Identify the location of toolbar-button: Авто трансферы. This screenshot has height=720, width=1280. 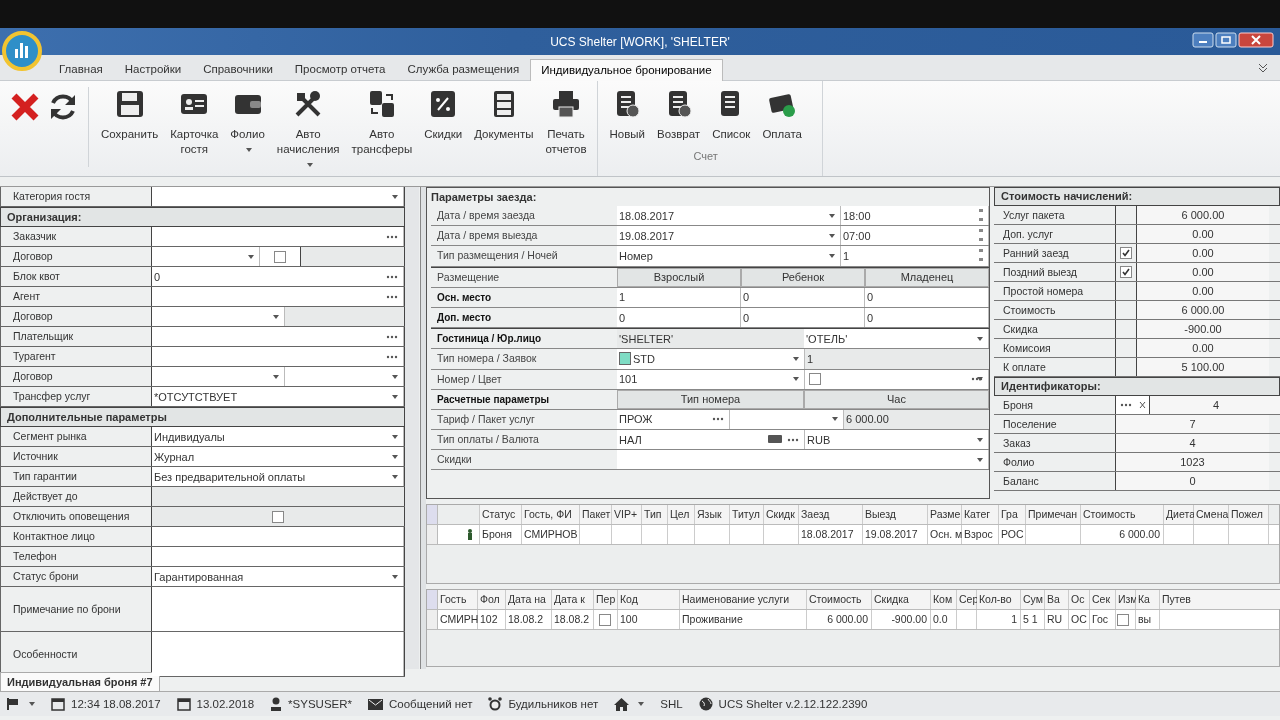
(382, 123).